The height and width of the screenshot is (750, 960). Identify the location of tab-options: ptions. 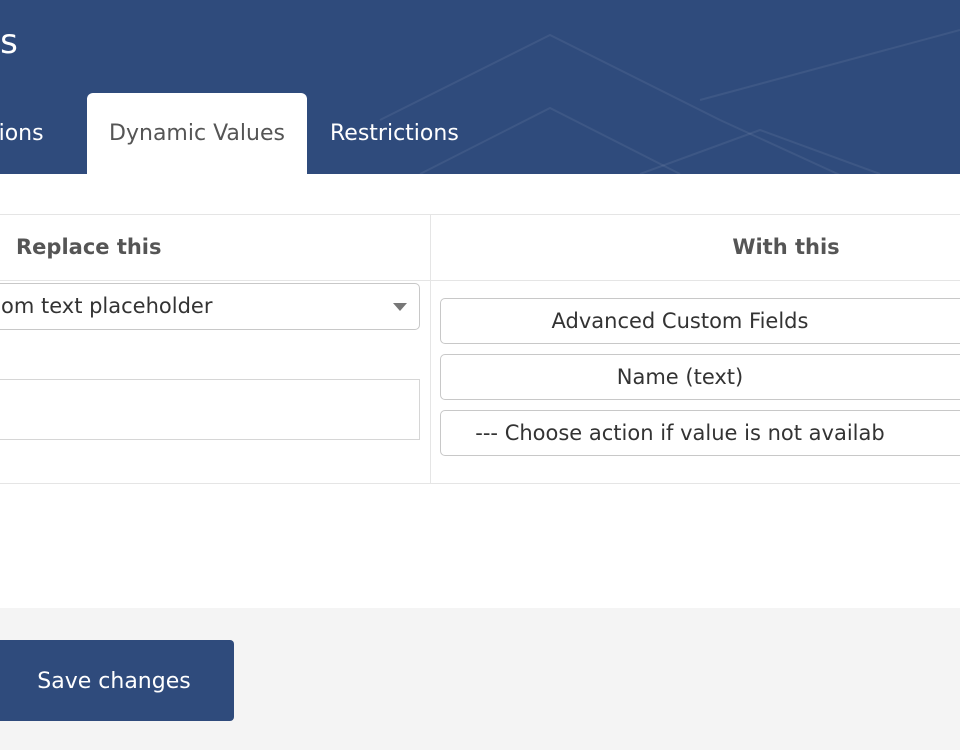
(22, 133).